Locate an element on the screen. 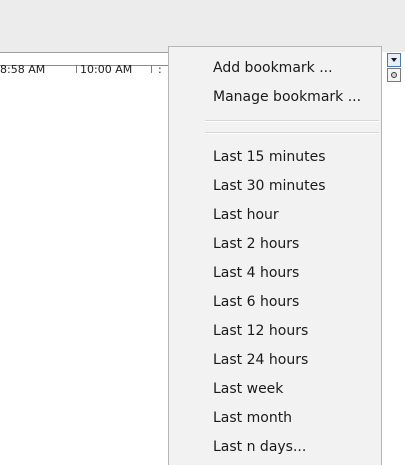  radio-icon is located at coordinates (394, 75).